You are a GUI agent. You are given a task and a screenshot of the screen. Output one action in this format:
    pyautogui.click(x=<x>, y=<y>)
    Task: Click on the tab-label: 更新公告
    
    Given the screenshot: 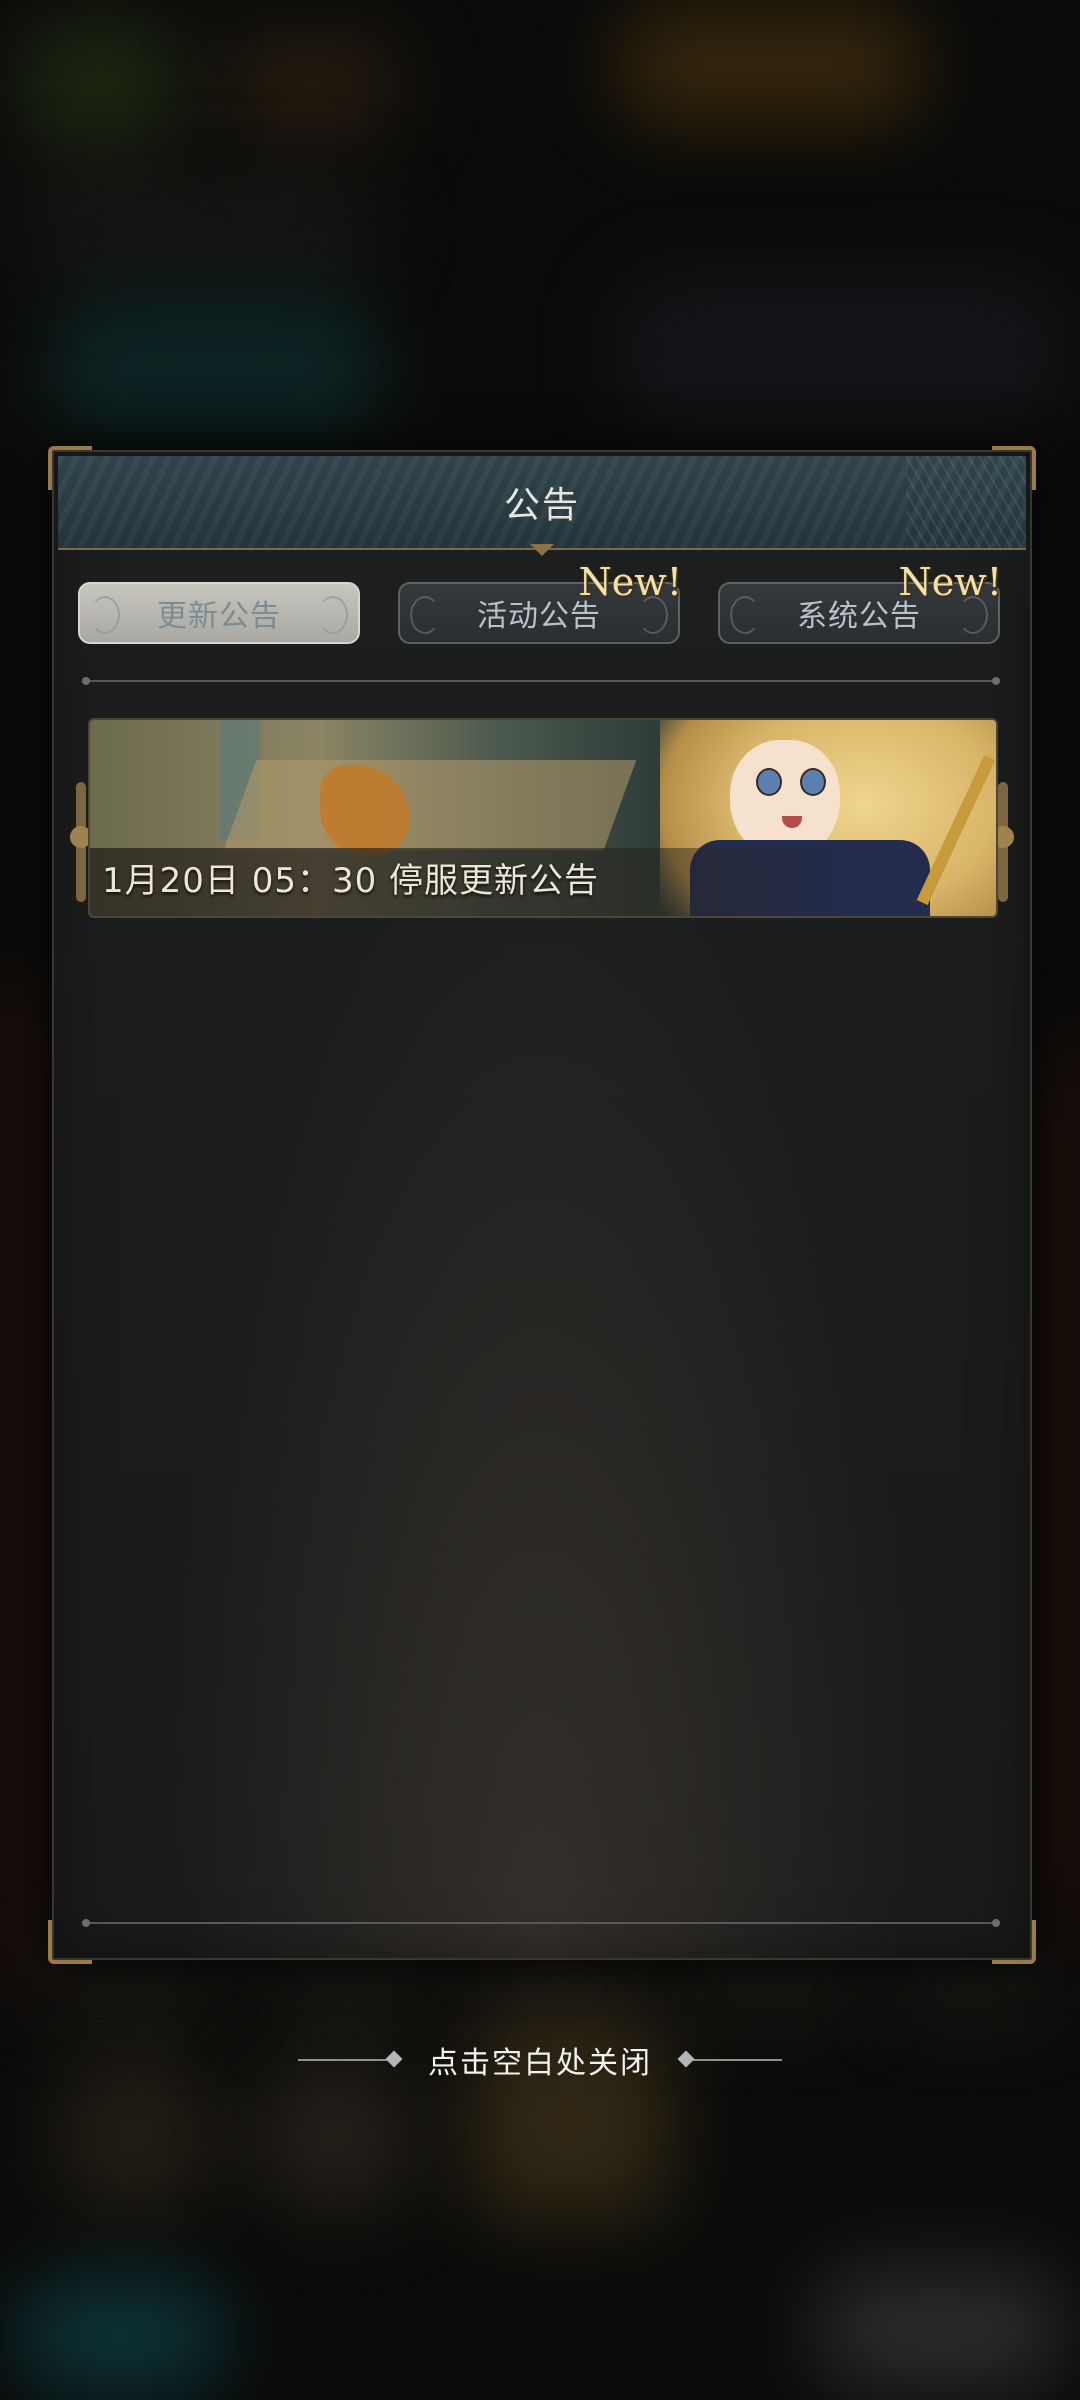 What is the action you would take?
    pyautogui.click(x=219, y=616)
    